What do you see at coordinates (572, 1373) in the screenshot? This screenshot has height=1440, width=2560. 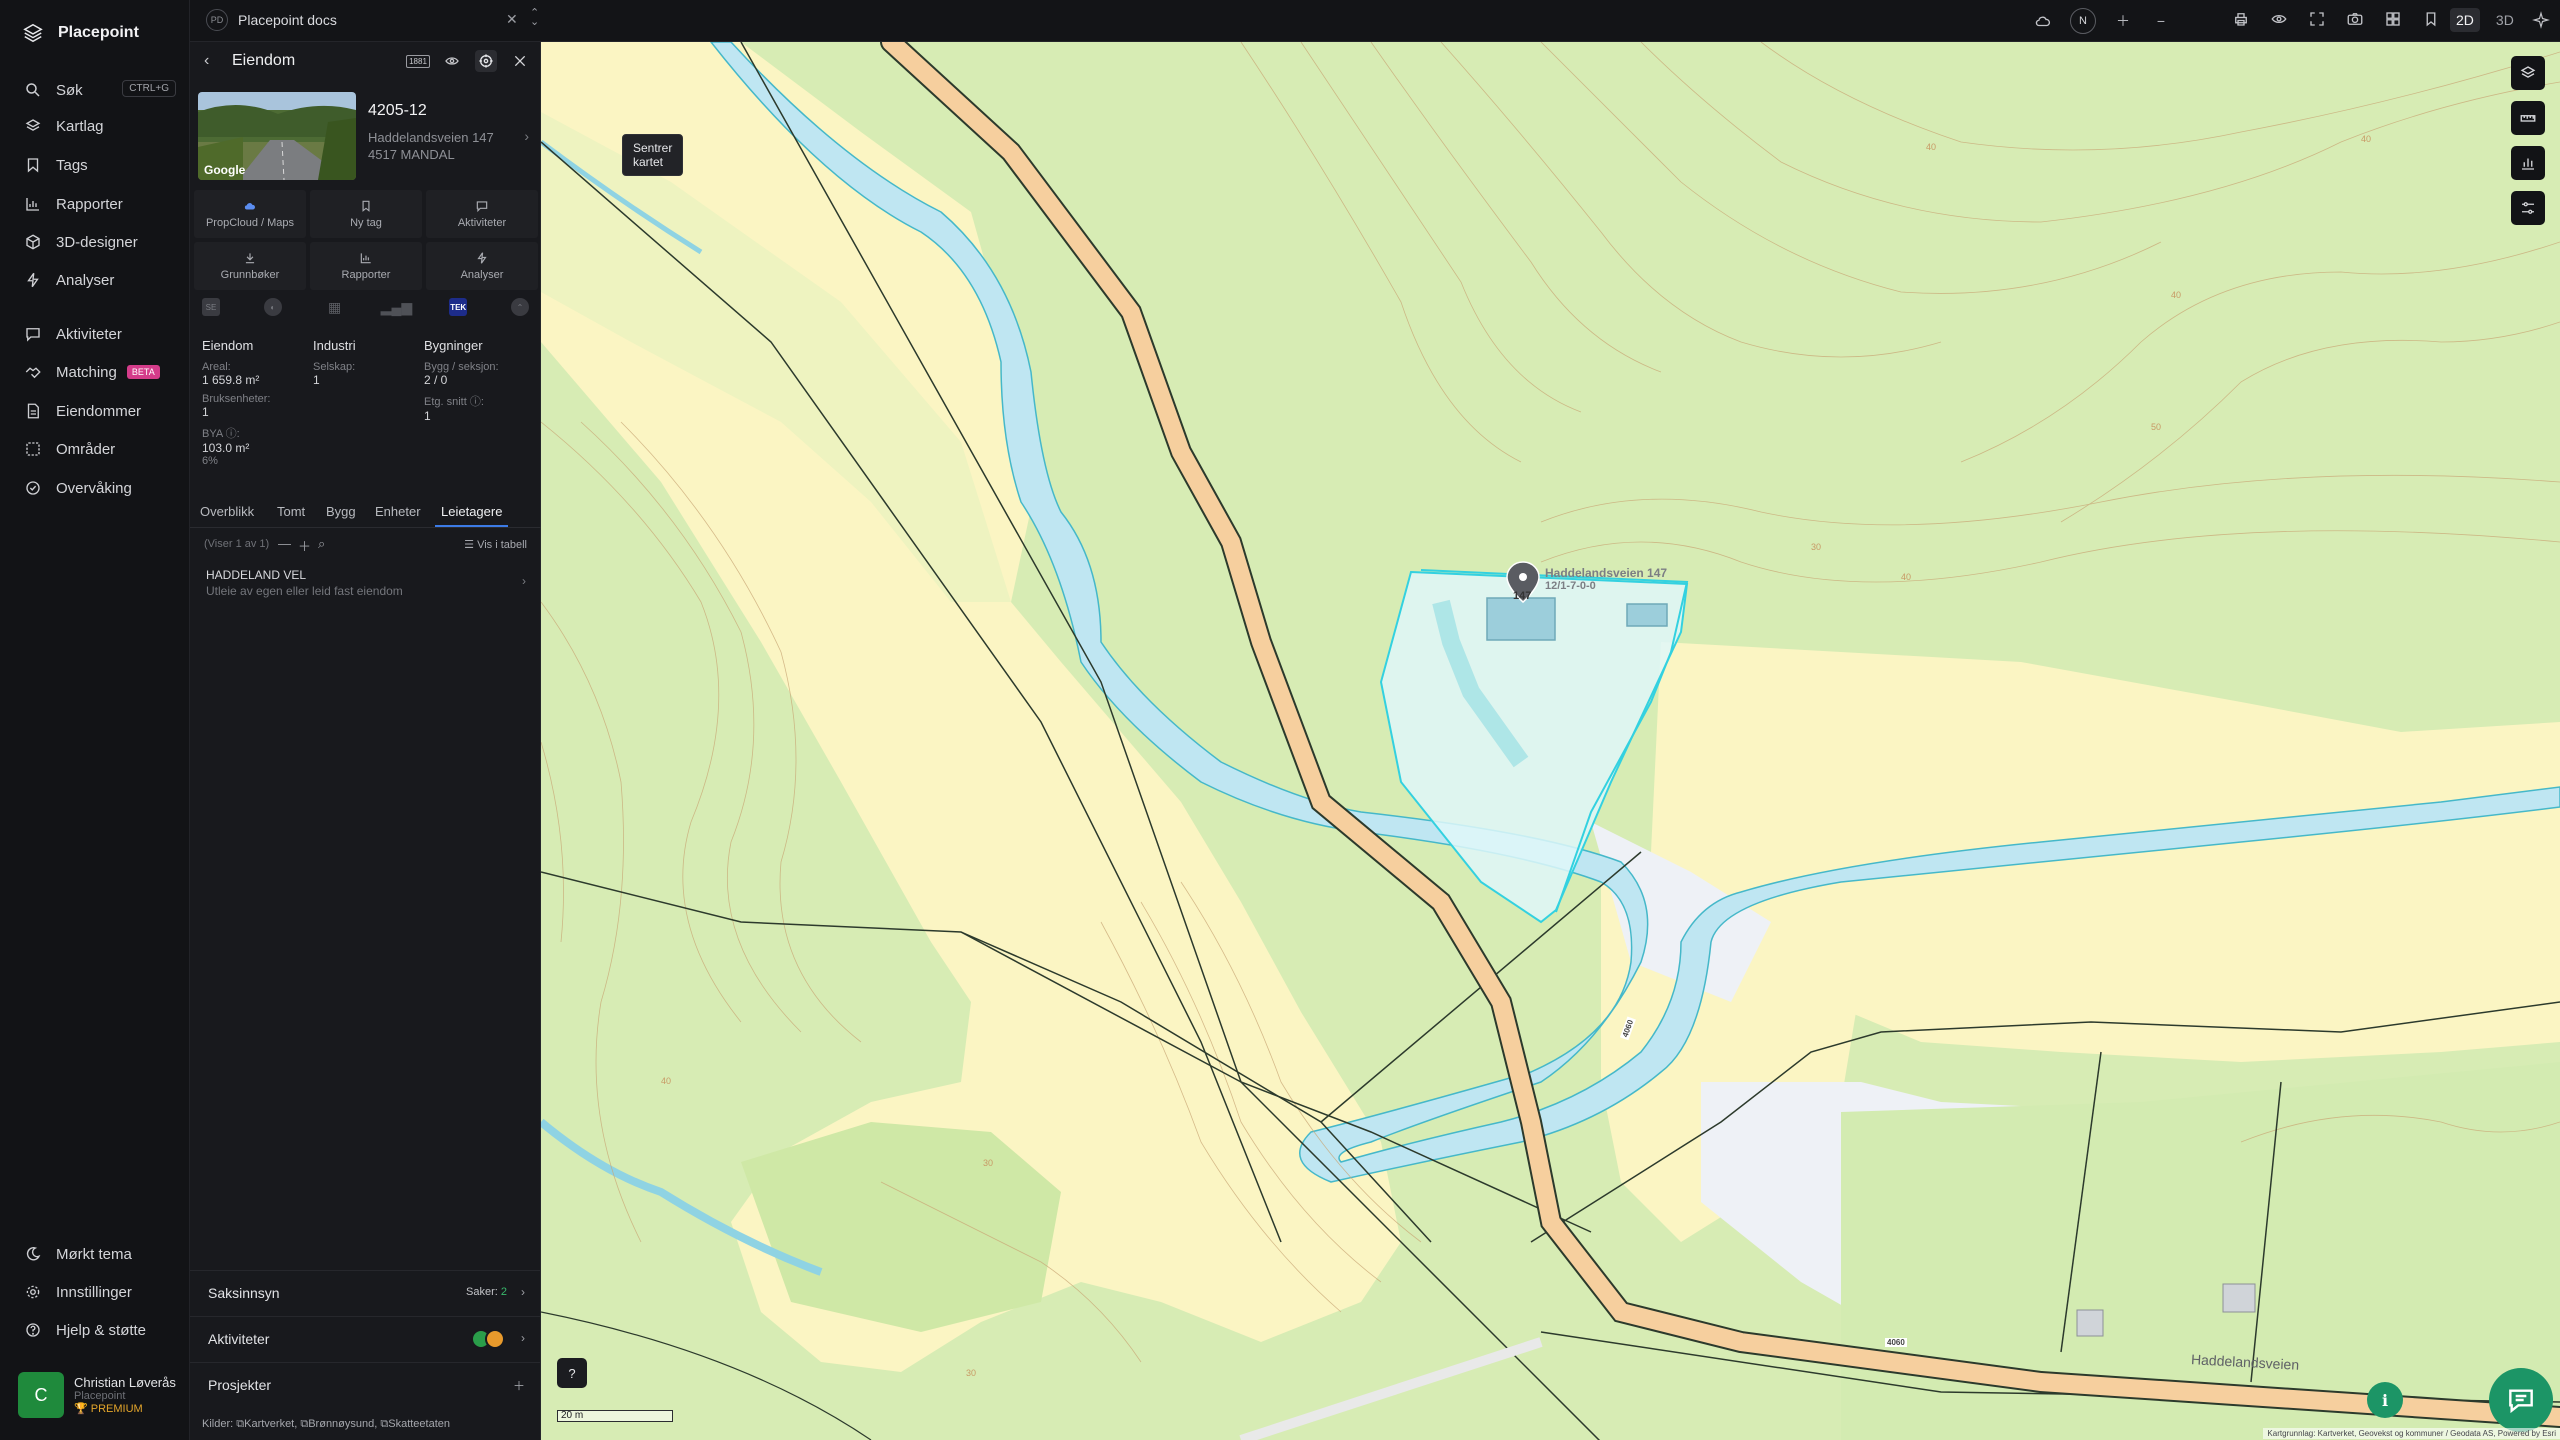 I see `map-help-button: ?` at bounding box center [572, 1373].